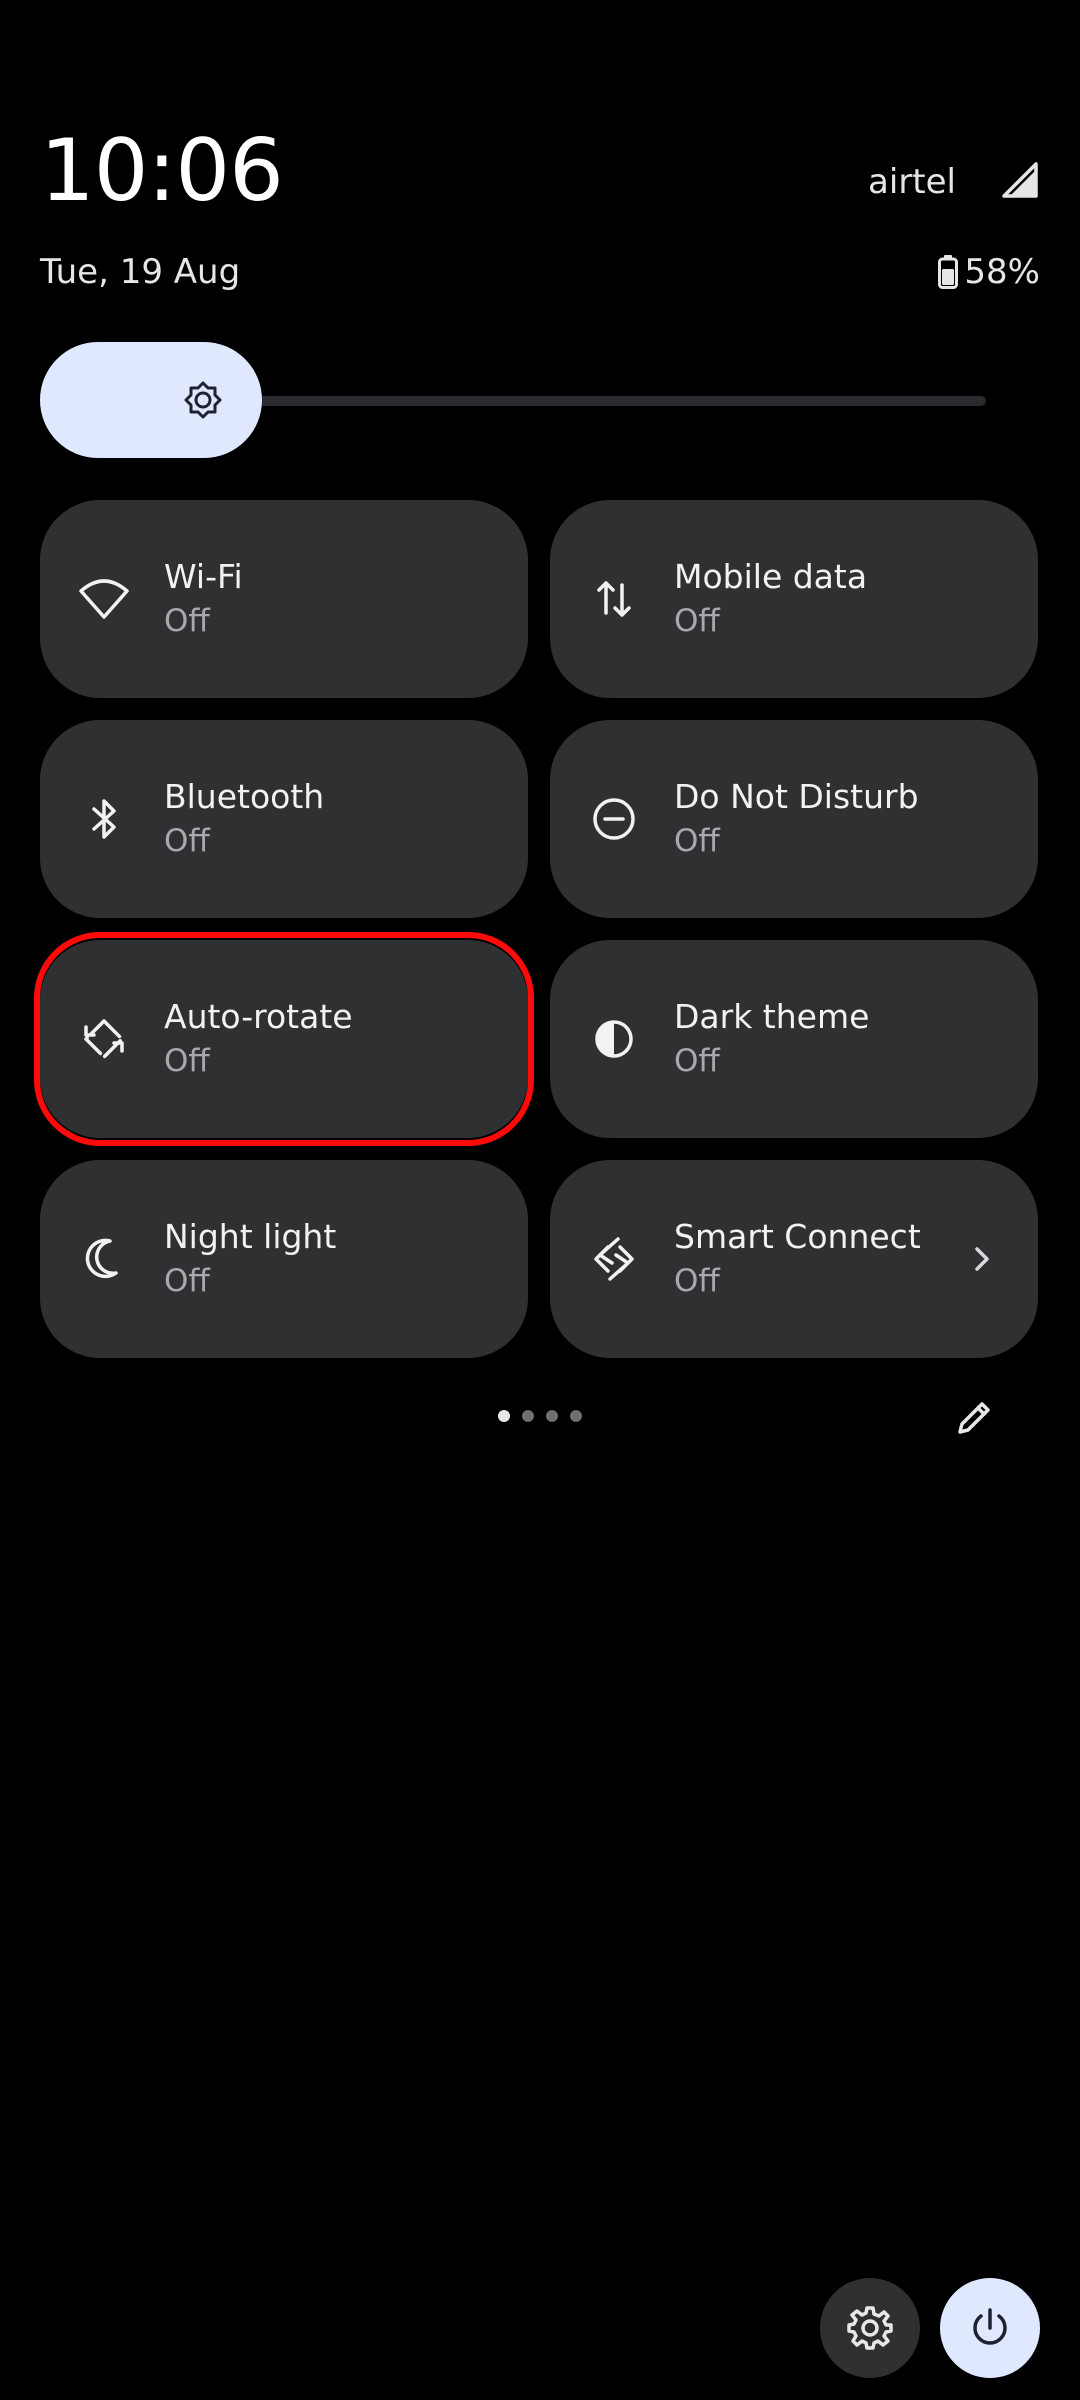  I want to click on battery-icon, so click(948, 272).